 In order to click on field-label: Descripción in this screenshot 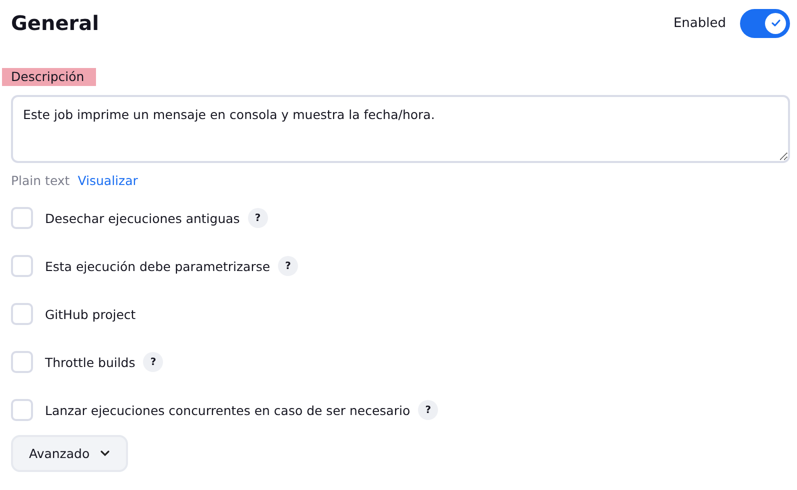, I will do `click(49, 77)`.